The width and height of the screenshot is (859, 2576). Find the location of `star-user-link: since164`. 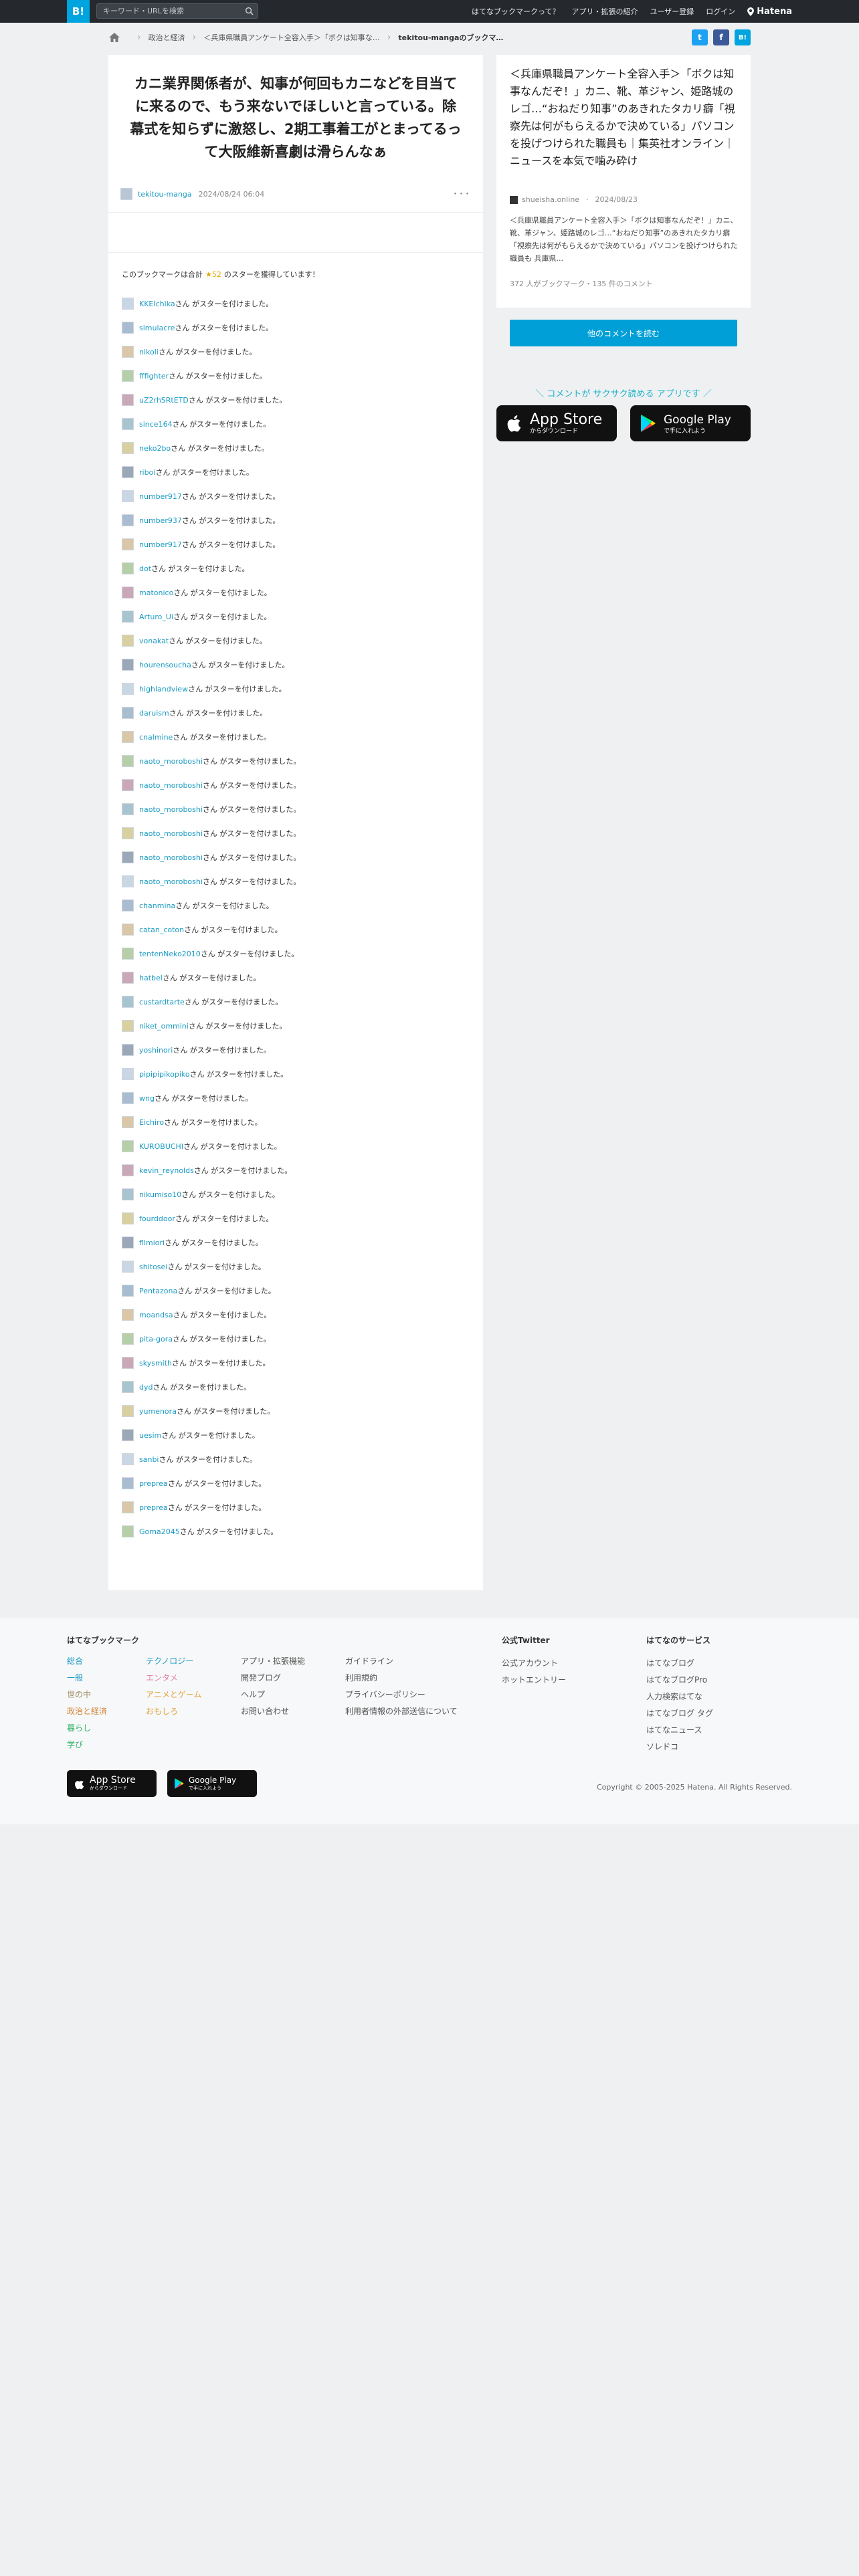

star-user-link: since164 is located at coordinates (156, 424).